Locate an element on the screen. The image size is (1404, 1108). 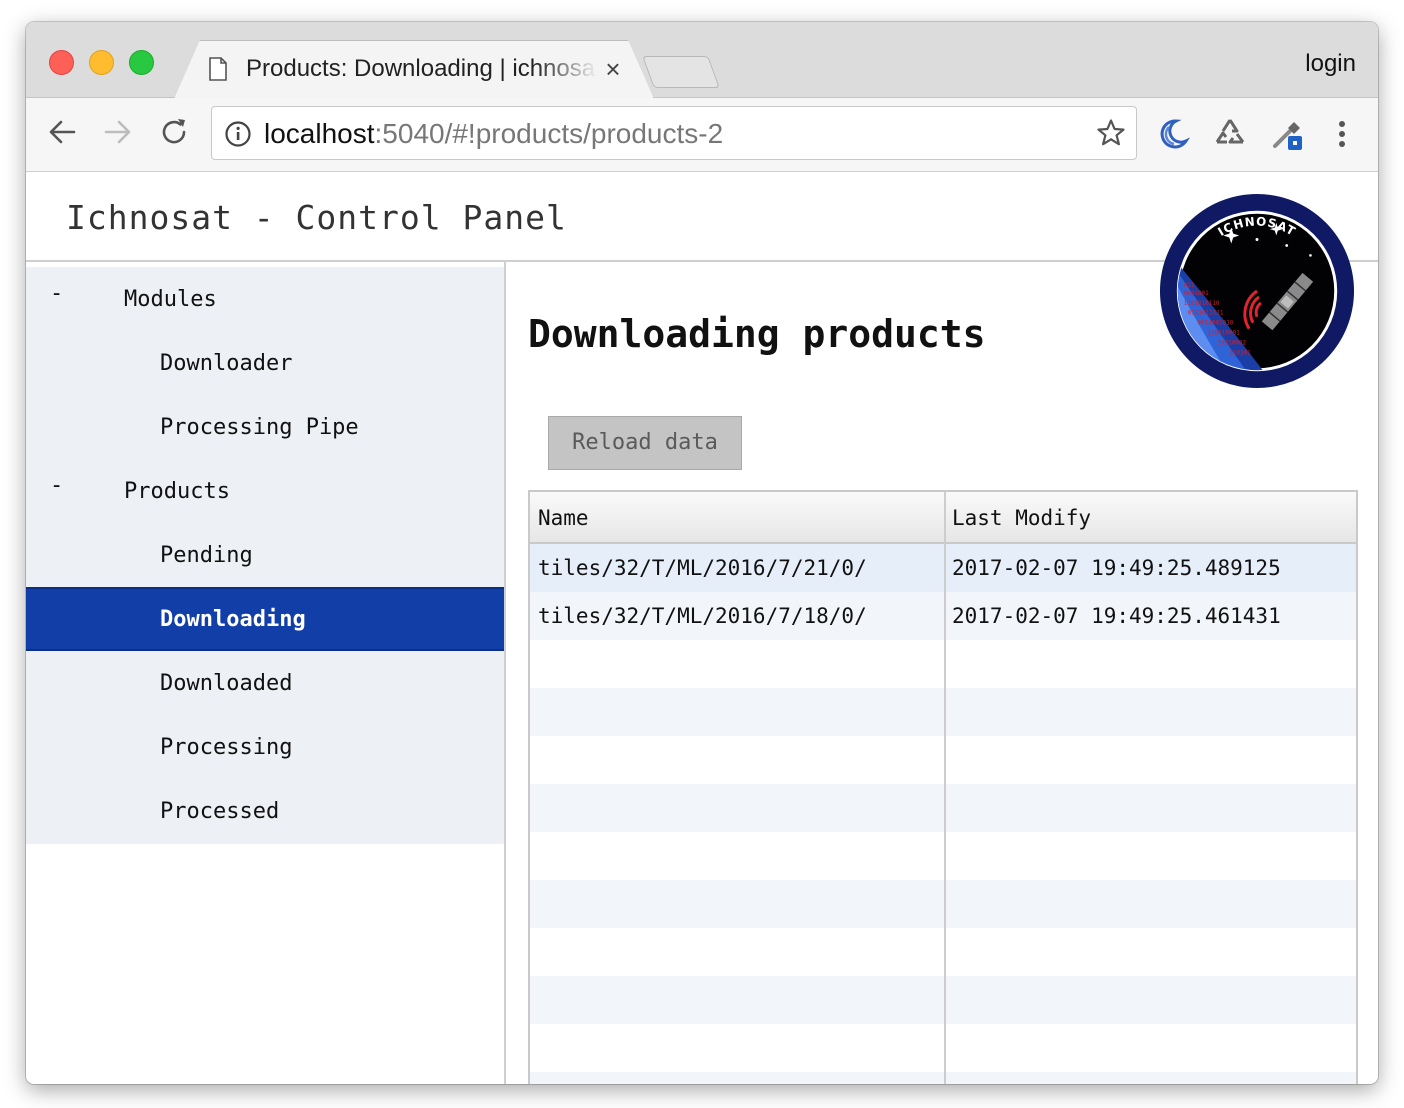
svg-text: 10010002 is located at coordinates (1231, 342).